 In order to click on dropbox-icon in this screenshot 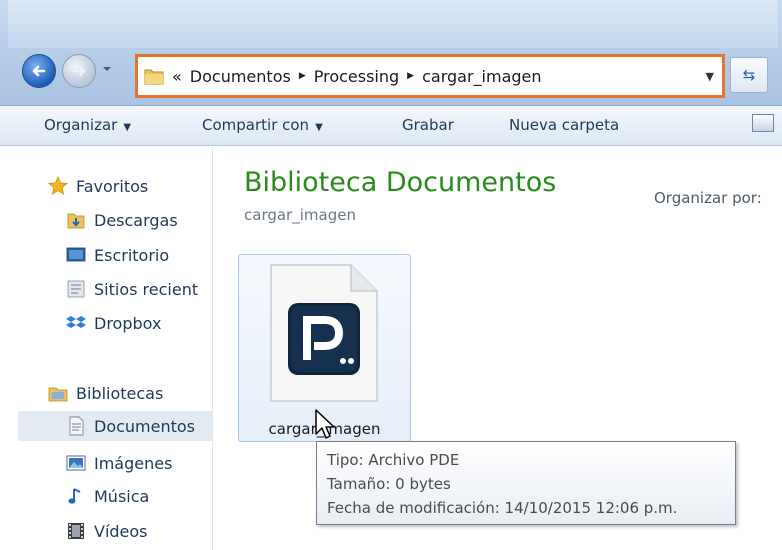, I will do `click(76, 323)`.